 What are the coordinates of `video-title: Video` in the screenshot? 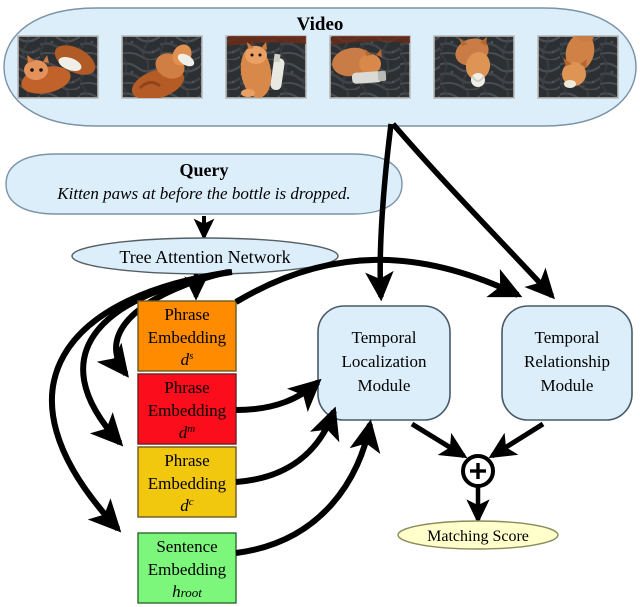 It's located at (320, 24).